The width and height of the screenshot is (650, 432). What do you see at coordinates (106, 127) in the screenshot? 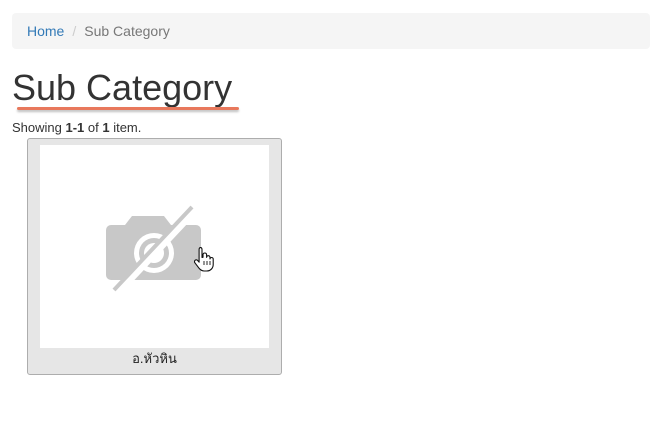
I see `summary-total: 1` at bounding box center [106, 127].